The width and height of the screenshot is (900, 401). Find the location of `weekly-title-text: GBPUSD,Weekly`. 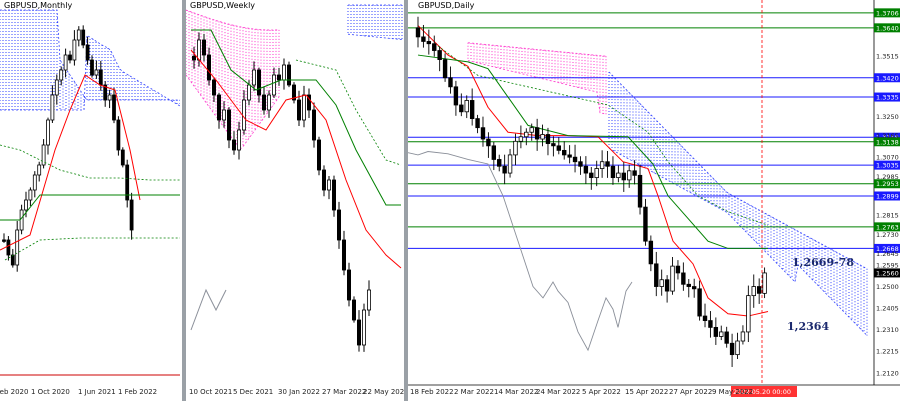

weekly-title-text: GBPUSD,Weekly is located at coordinates (223, 5).